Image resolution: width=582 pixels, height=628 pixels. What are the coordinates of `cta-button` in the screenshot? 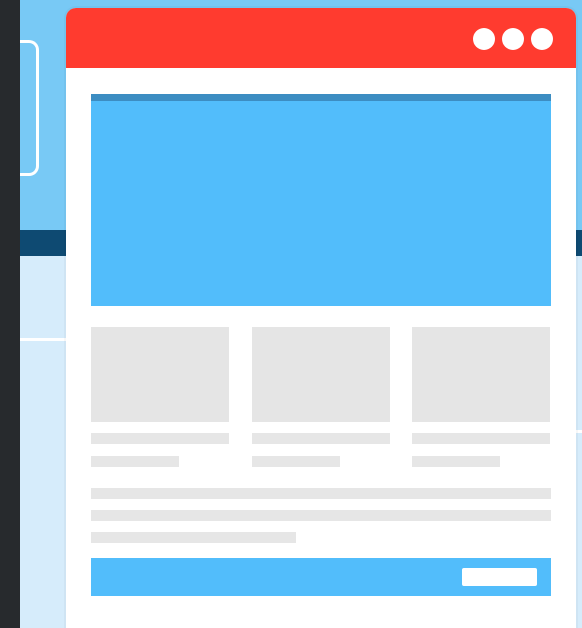 It's located at (499, 577).